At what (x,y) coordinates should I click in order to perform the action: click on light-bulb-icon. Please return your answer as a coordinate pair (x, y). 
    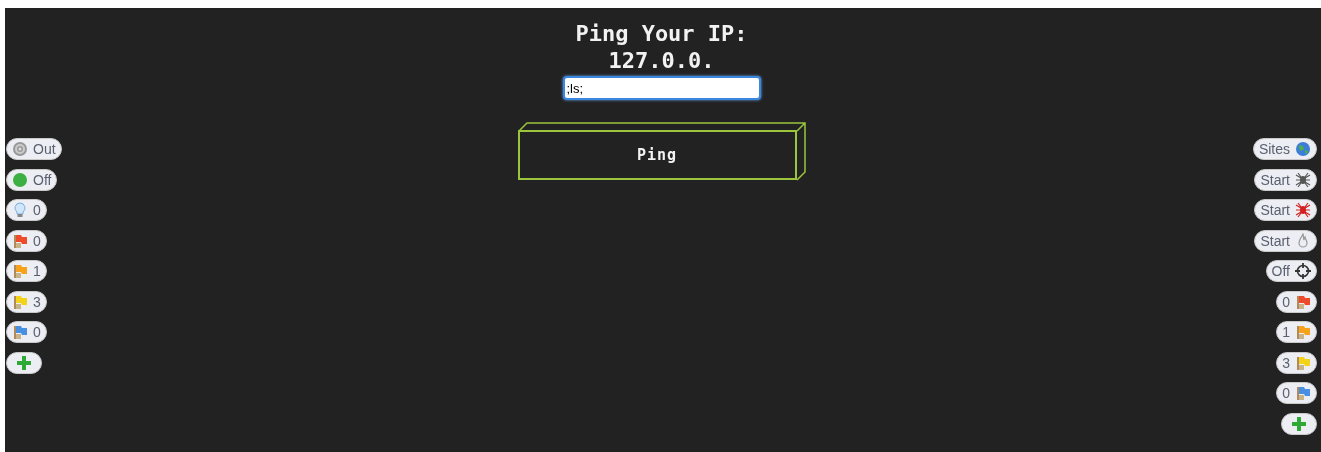
    Looking at the image, I should click on (20, 210).